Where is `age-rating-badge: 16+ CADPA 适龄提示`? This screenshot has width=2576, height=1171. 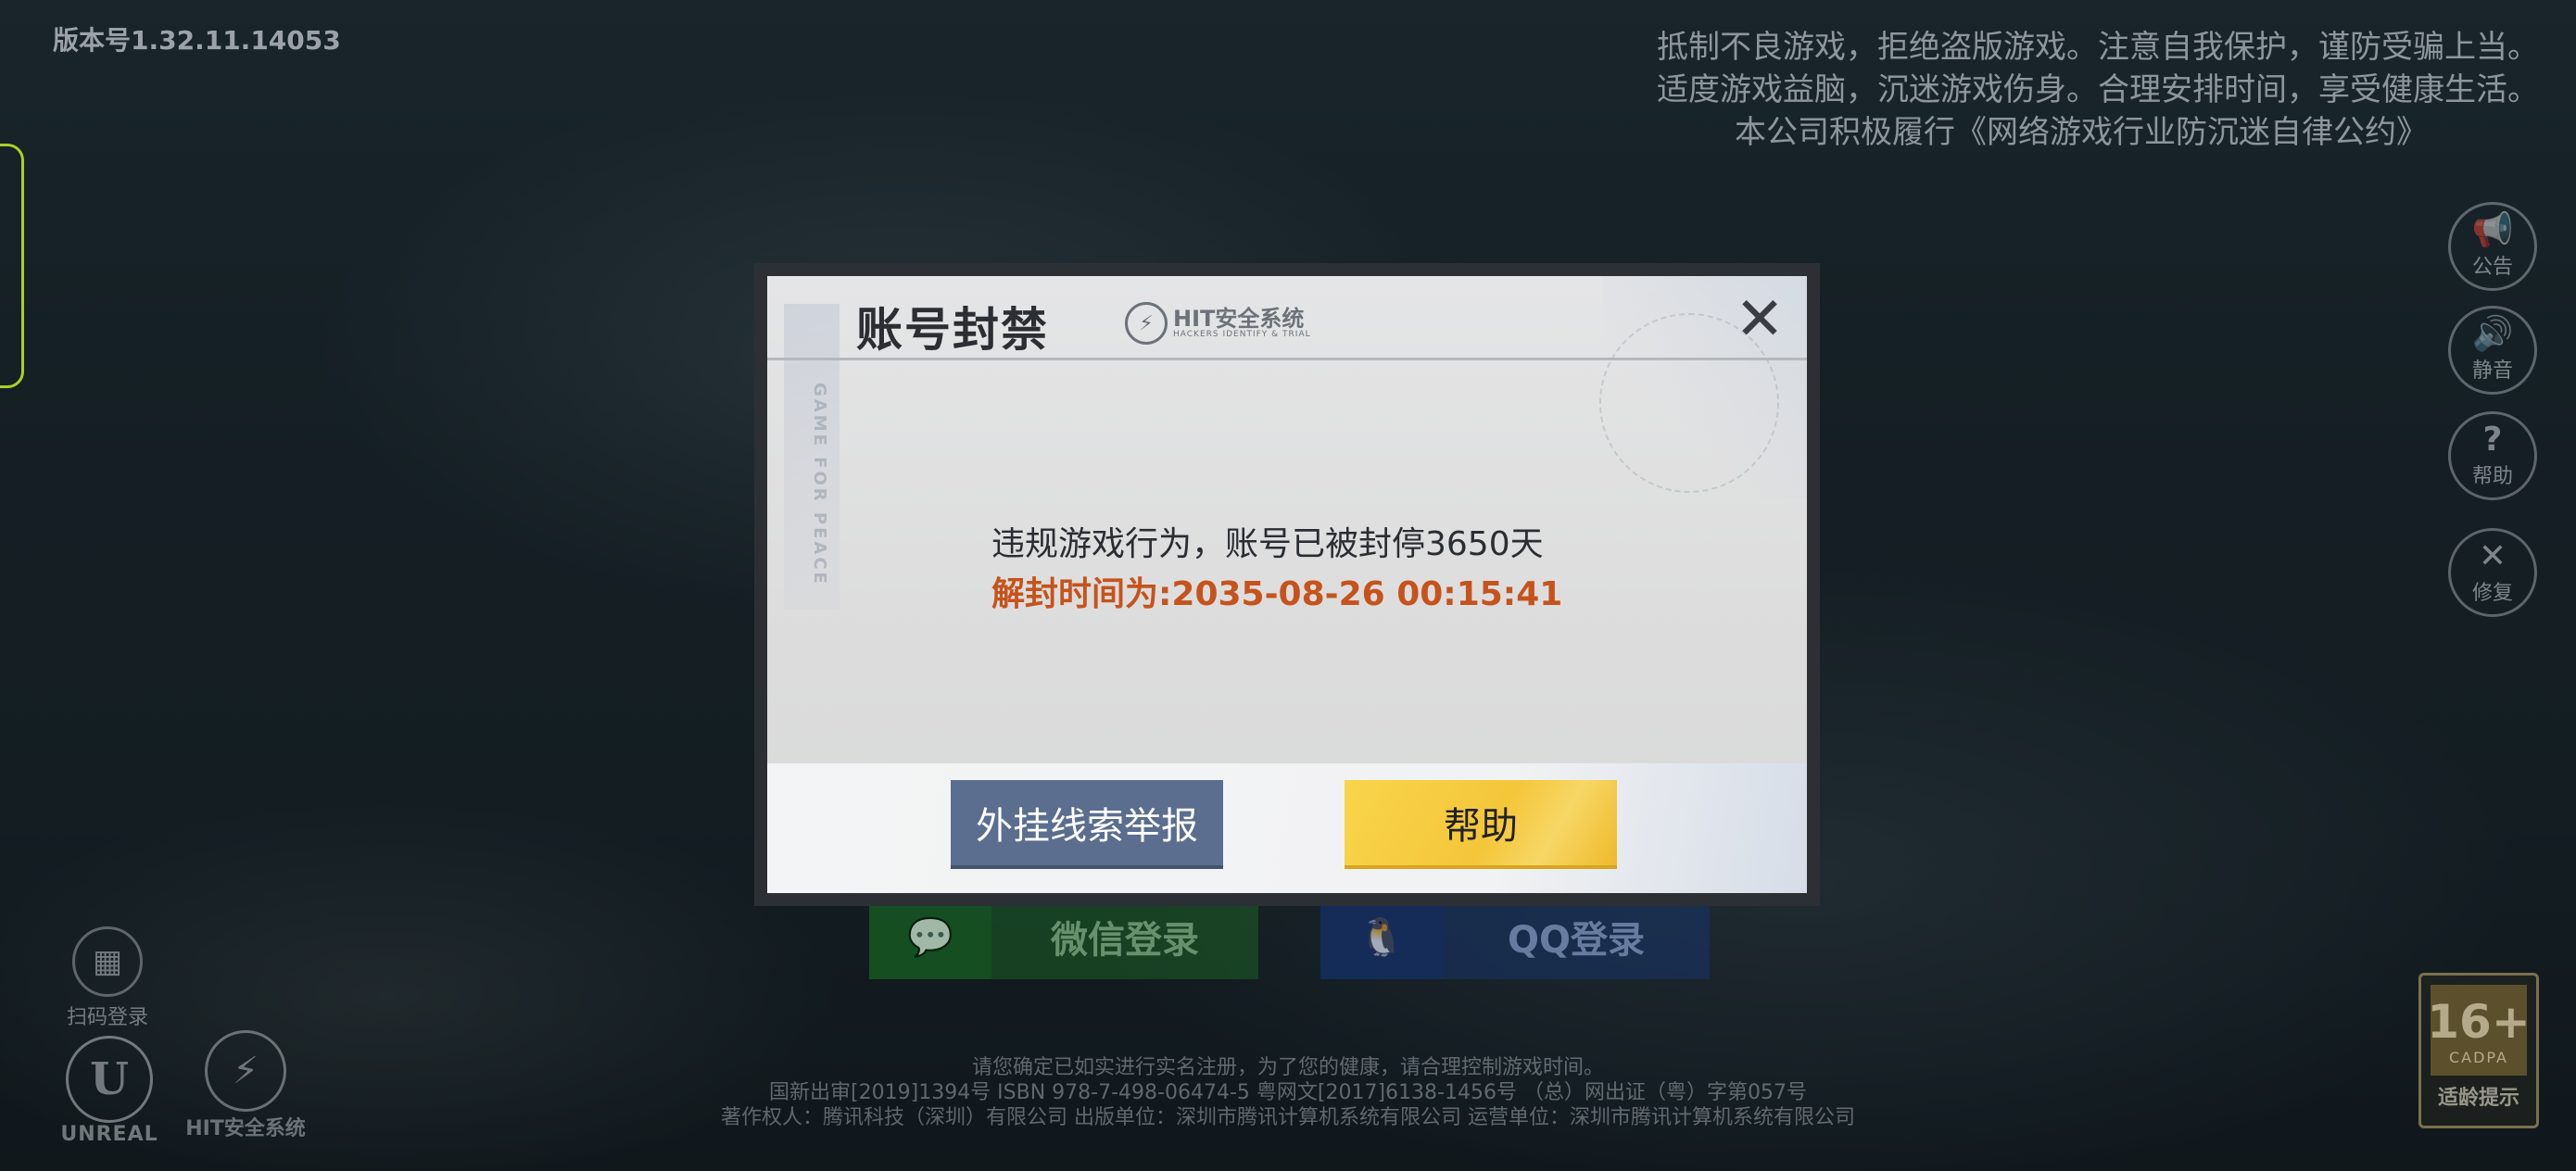 age-rating-badge: 16+ CADPA 适龄提示 is located at coordinates (2479, 1050).